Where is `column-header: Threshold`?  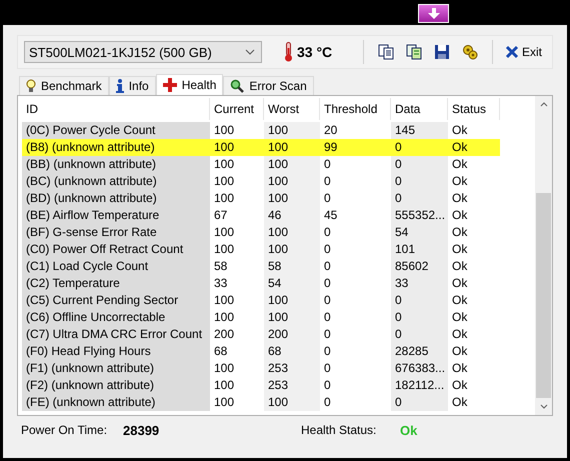 column-header: Threshold is located at coordinates (355, 109).